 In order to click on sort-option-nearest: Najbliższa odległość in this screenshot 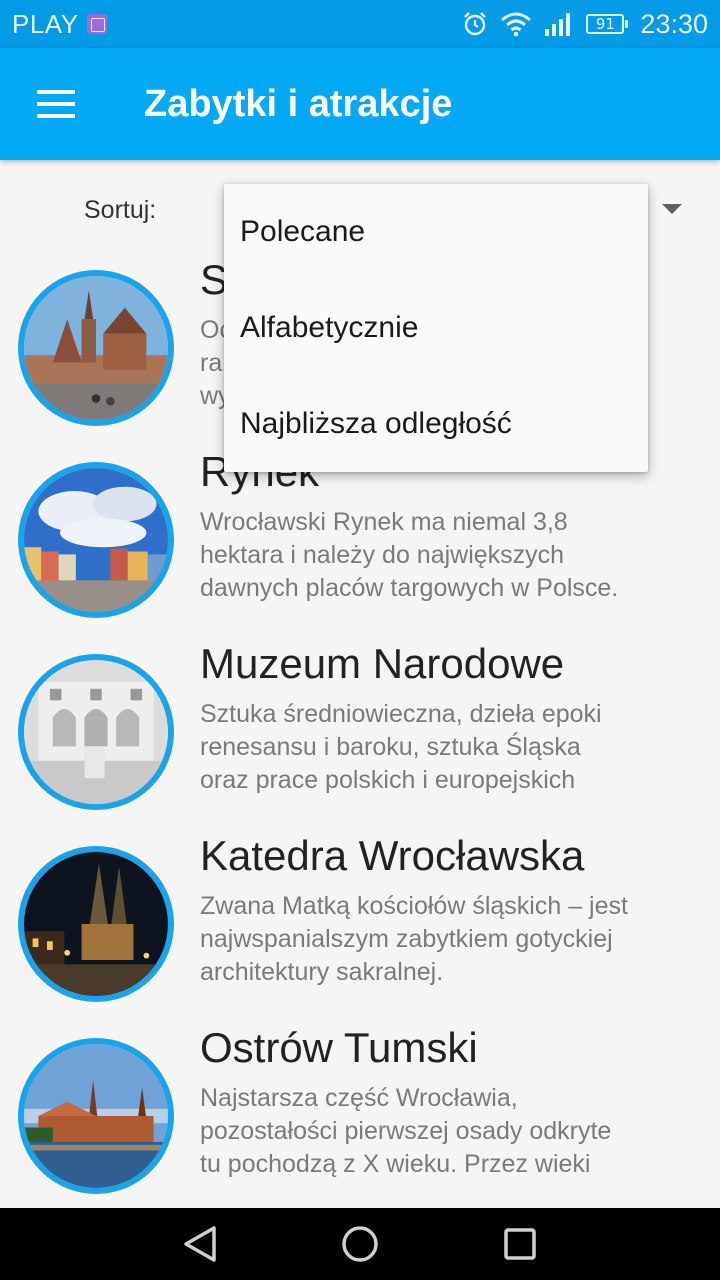, I will do `click(436, 424)`.